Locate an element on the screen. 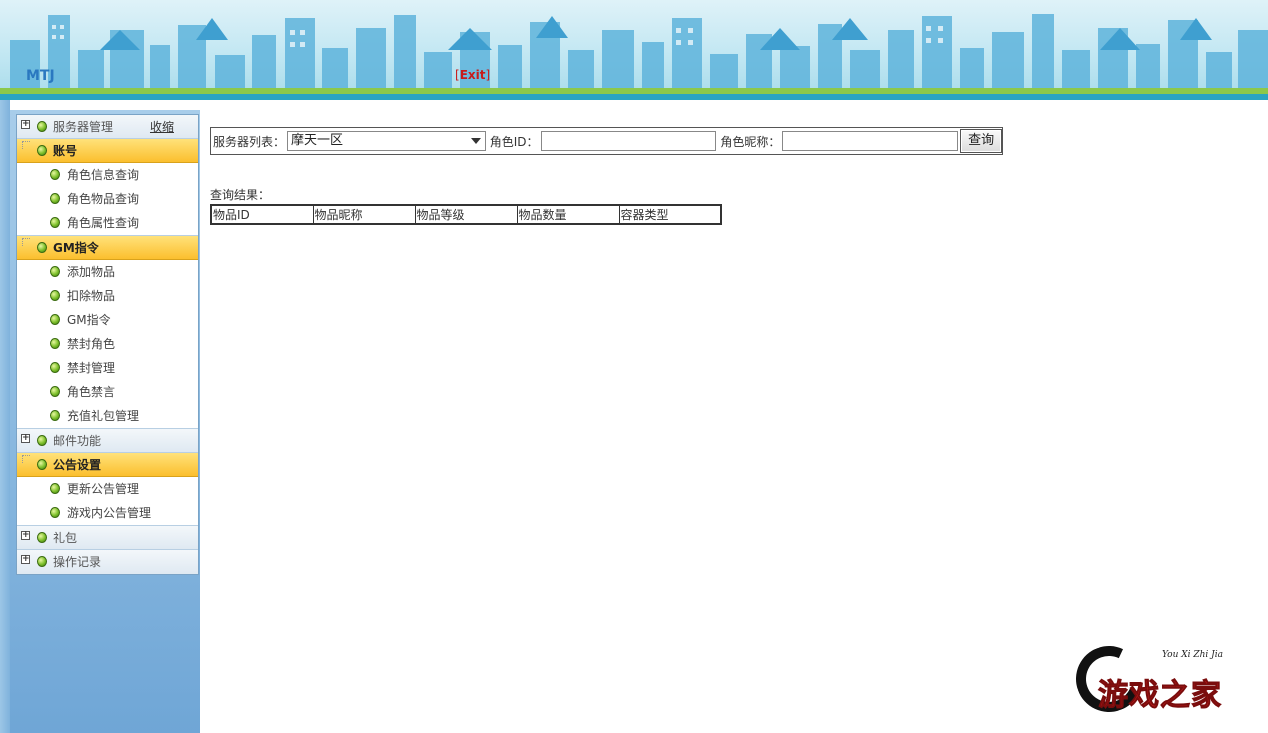  brand-title: MTJ is located at coordinates (40, 76).